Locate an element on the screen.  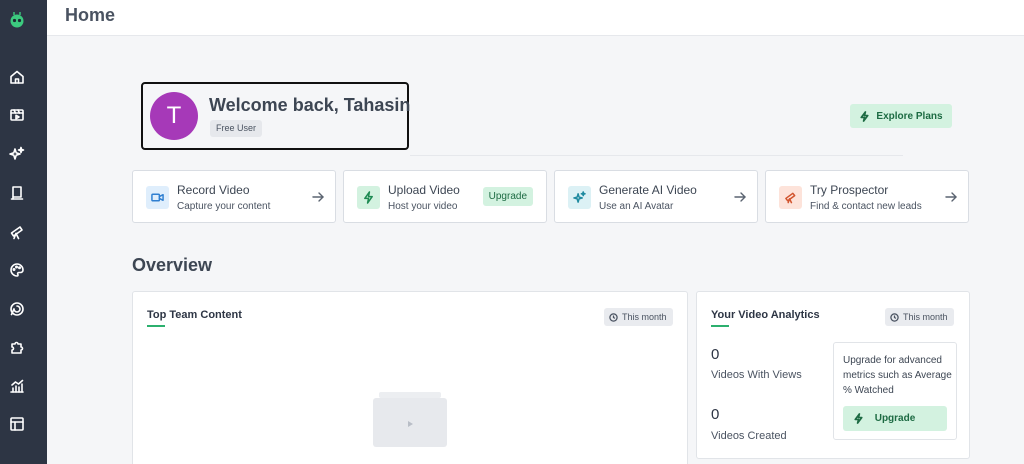
upgrade-button: Upgrade is located at coordinates (895, 418).